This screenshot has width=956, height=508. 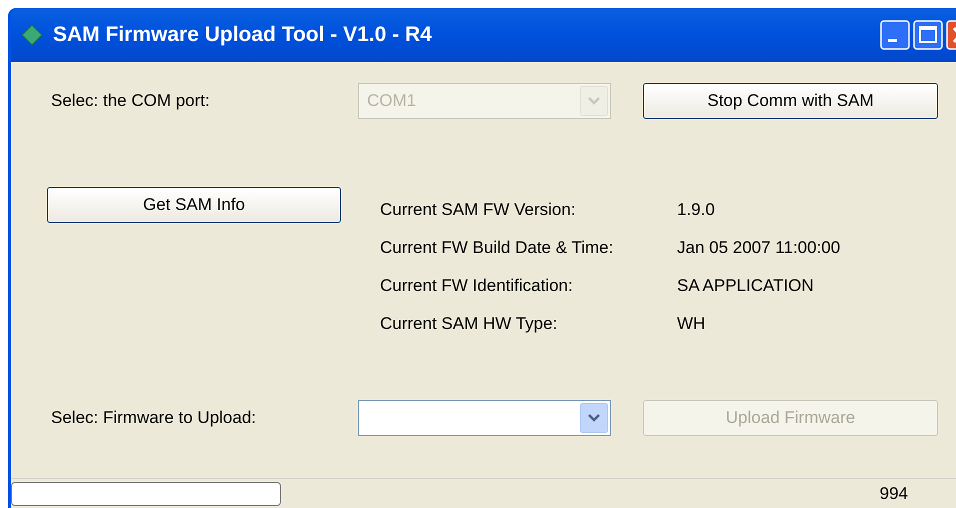 What do you see at coordinates (696, 210) in the screenshot?
I see `info-value: 1.9.0` at bounding box center [696, 210].